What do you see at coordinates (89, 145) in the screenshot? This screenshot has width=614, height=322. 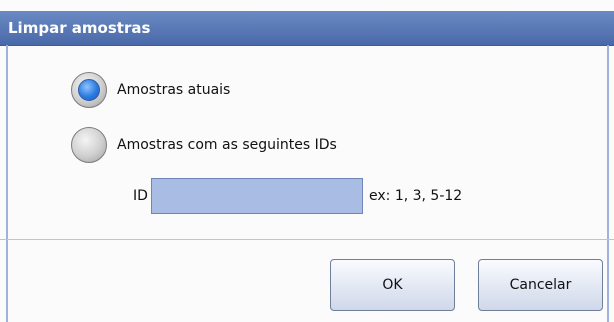 I see `radio-samples-with-ids` at bounding box center [89, 145].